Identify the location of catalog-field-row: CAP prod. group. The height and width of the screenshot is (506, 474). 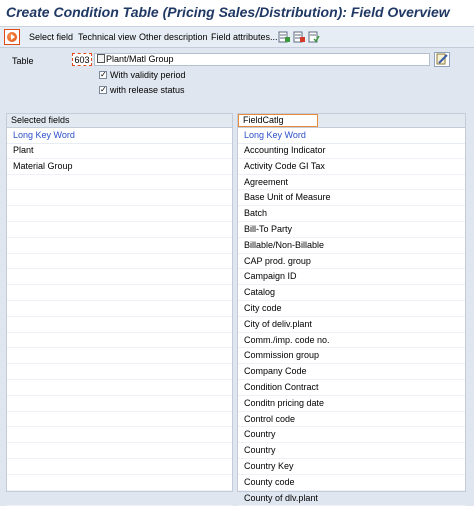
(351, 262).